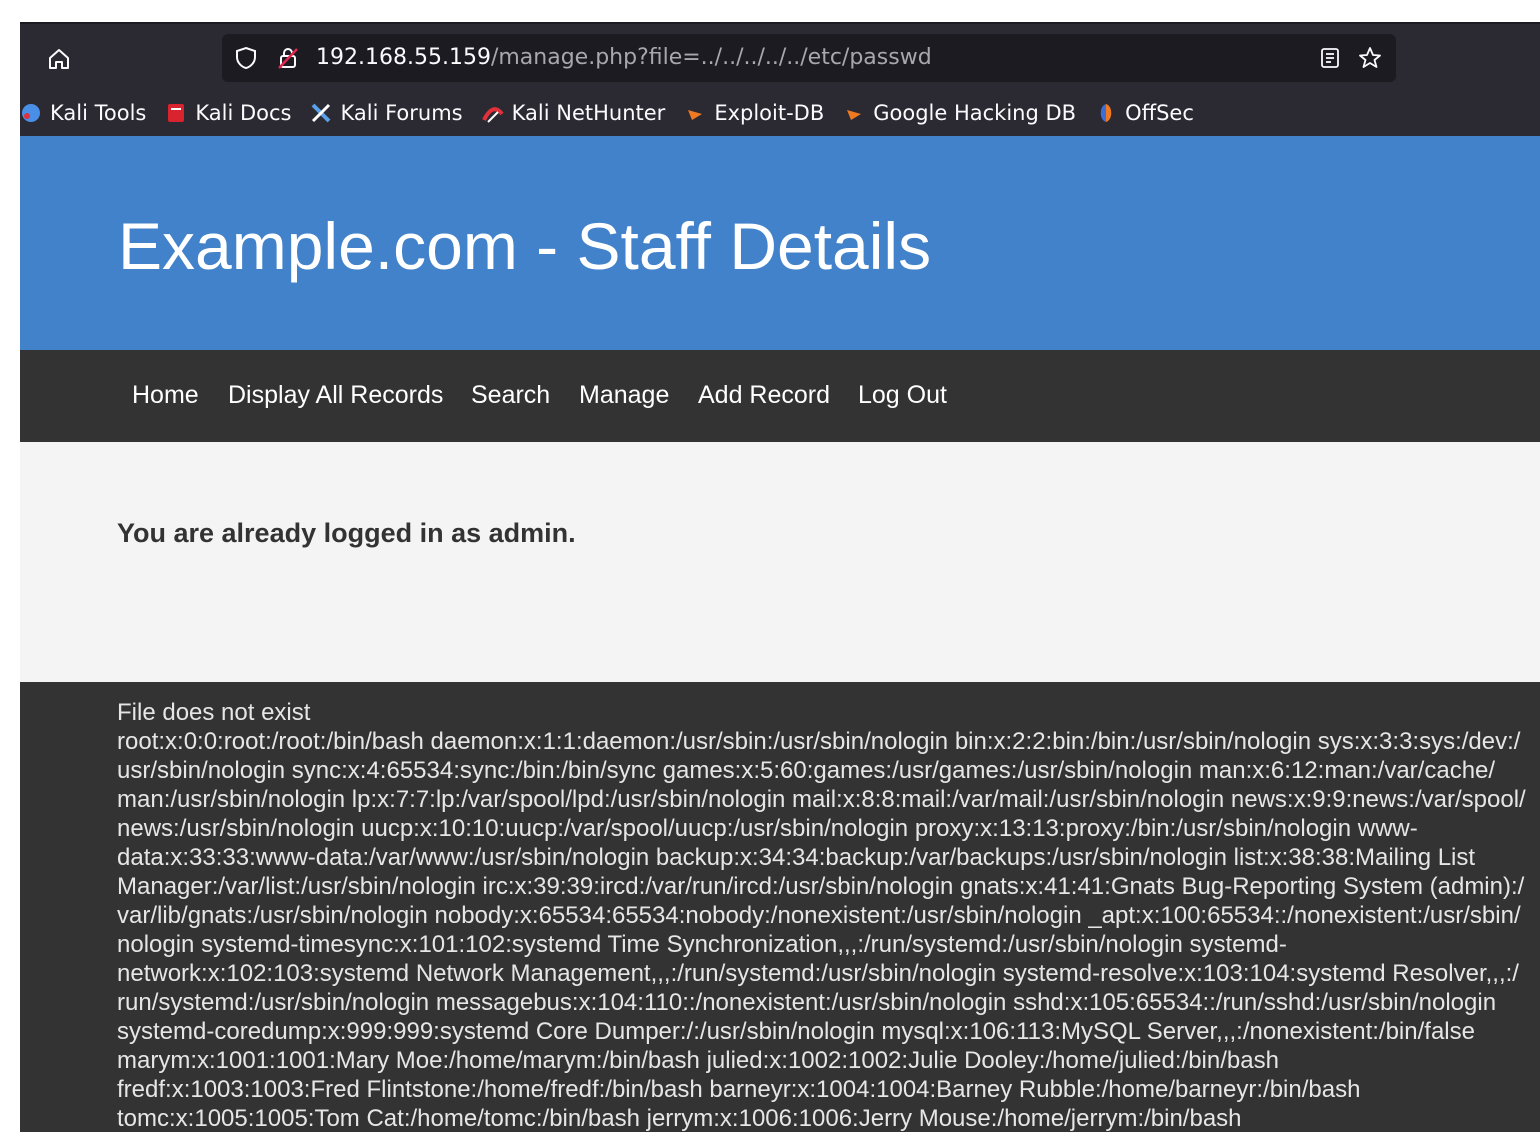 This screenshot has height=1132, width=1540. I want to click on bookmark-label: Exploit-DB, so click(769, 113).